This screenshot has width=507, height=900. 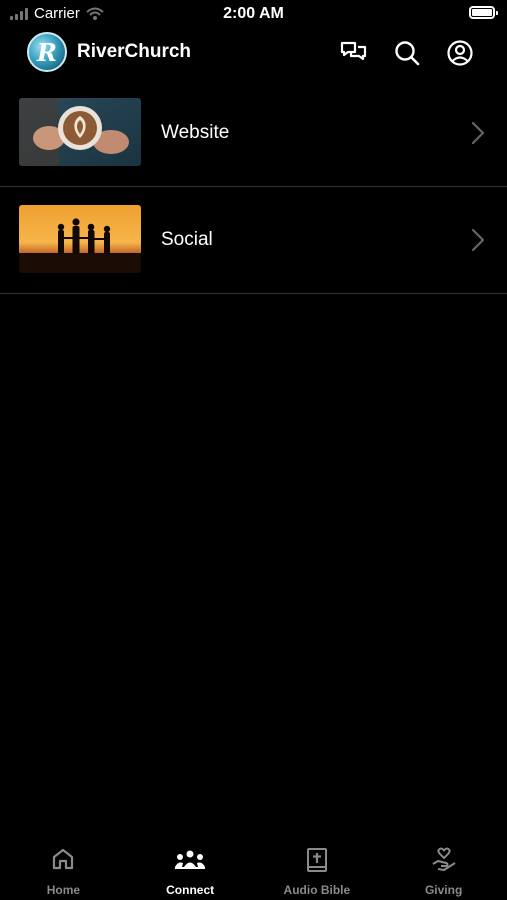 I want to click on social-thumbnail, so click(x=80, y=239).